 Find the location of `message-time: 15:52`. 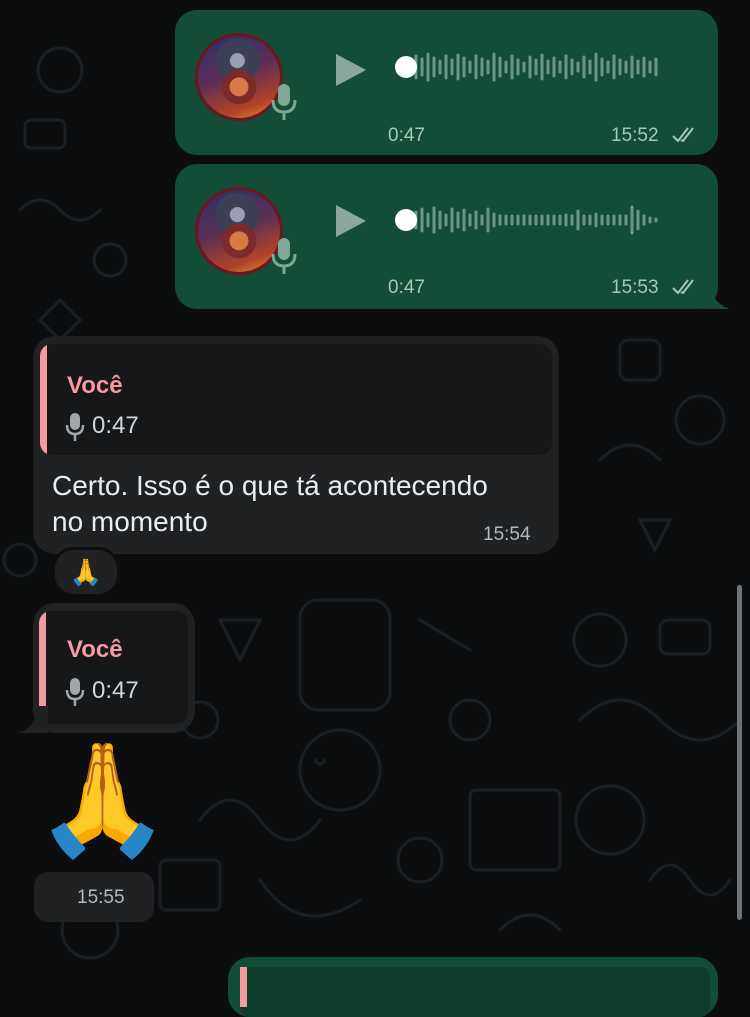

message-time: 15:52 is located at coordinates (635, 135).